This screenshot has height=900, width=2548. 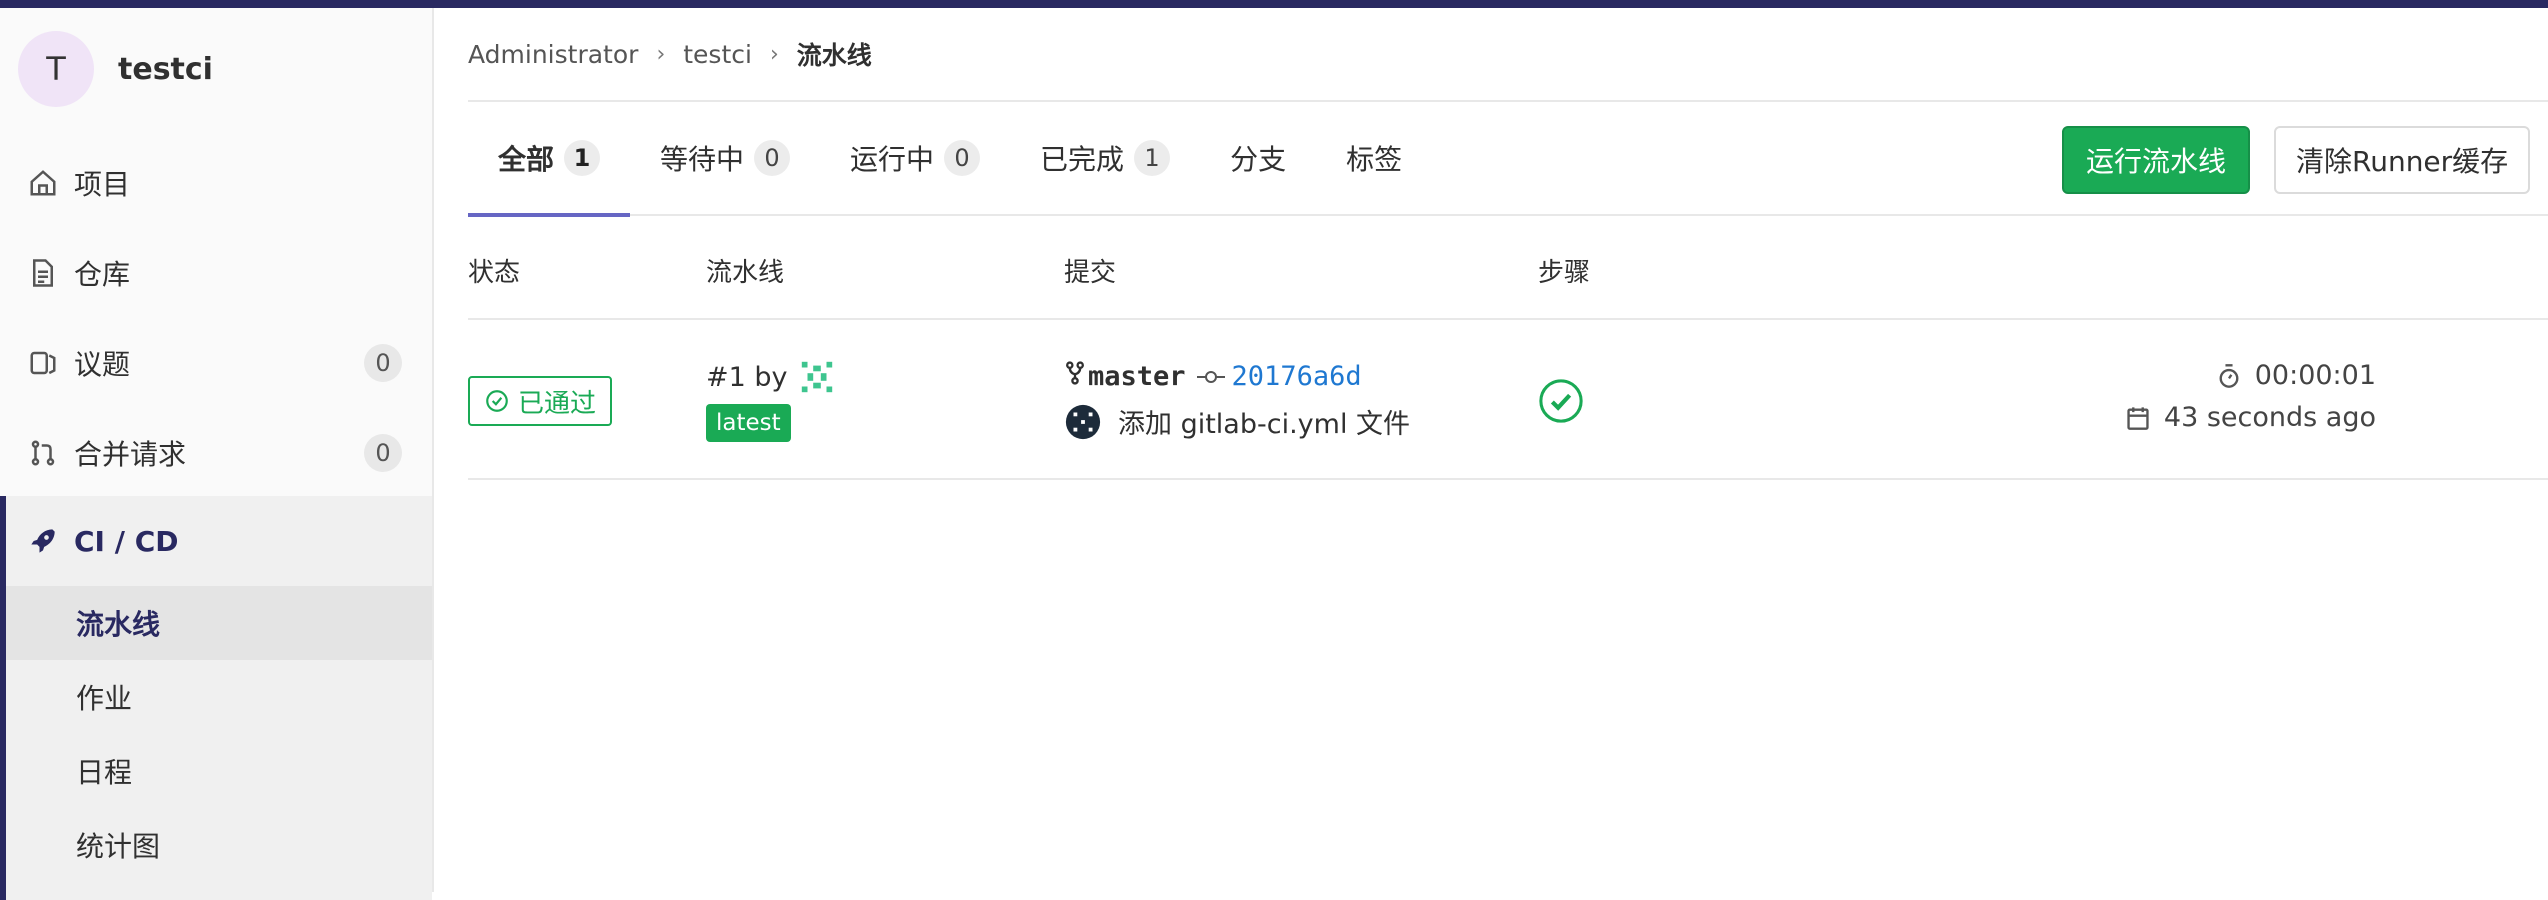 What do you see at coordinates (817, 377) in the screenshot?
I see `user-avatar` at bounding box center [817, 377].